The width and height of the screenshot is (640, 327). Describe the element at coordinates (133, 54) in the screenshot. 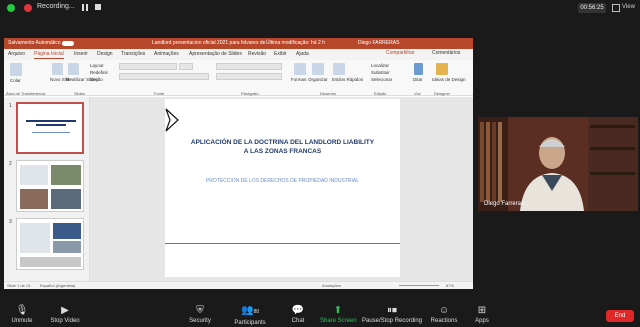

I see `tab-transicoes: Transições` at that location.